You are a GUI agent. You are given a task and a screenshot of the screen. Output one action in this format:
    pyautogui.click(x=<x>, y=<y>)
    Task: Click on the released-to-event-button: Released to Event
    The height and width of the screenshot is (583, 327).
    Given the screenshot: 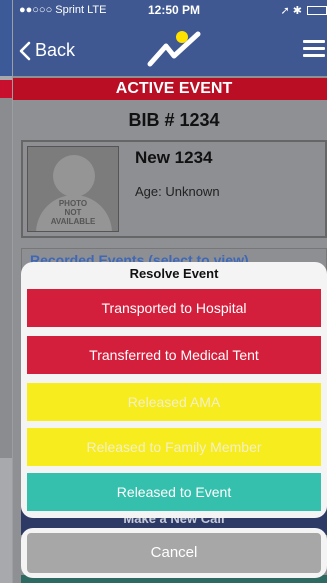 What is the action you would take?
    pyautogui.click(x=174, y=492)
    